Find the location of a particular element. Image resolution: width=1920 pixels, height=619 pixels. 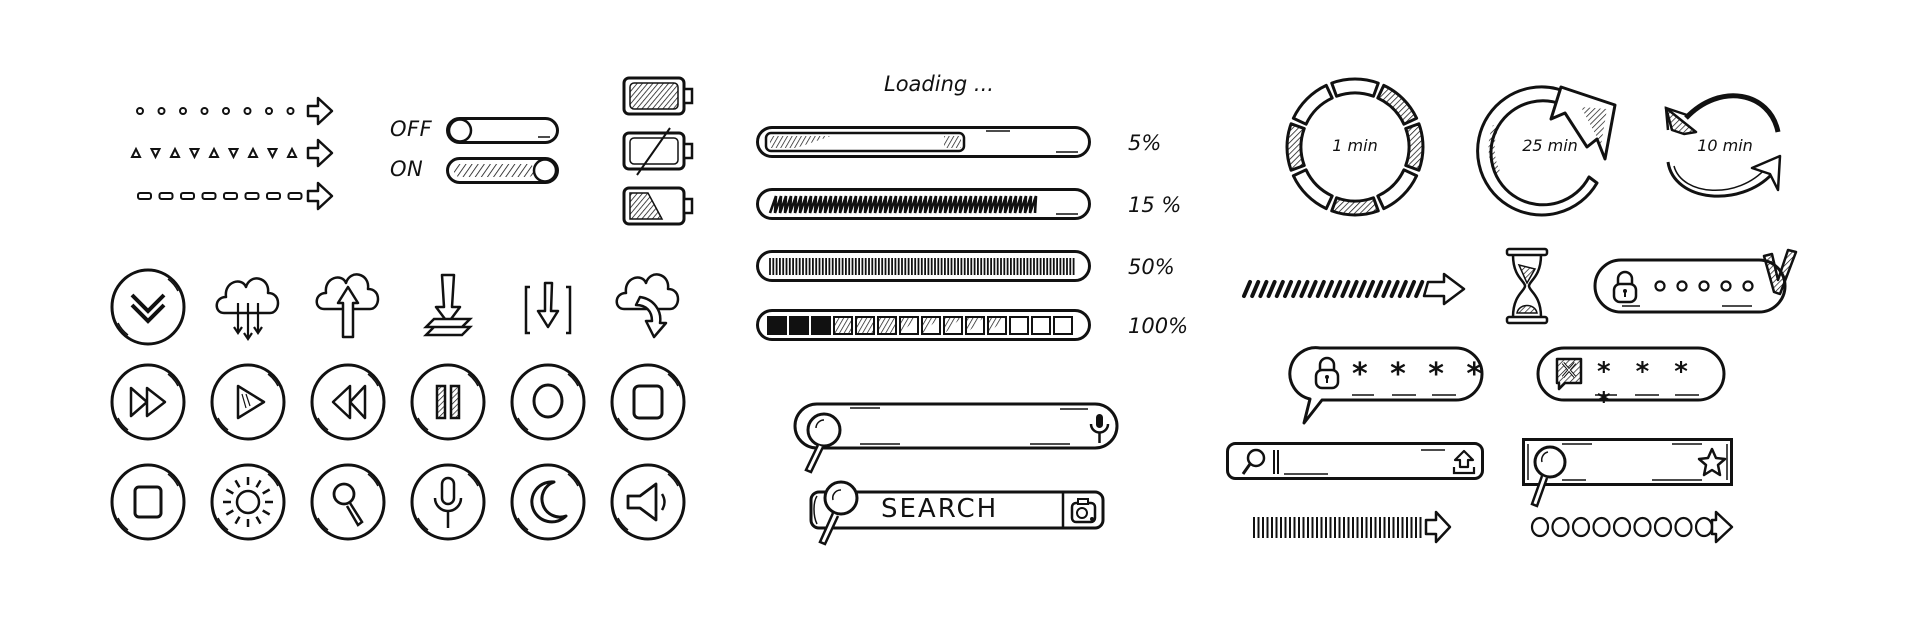

password-dots is located at coordinates (1707, 288).